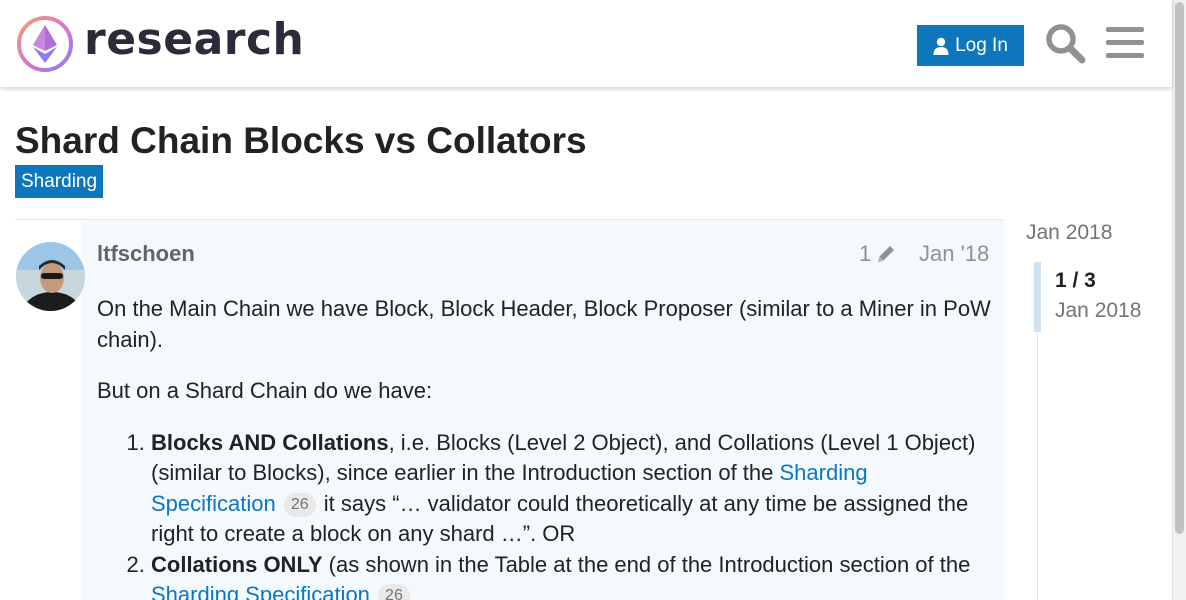  What do you see at coordinates (1037, 297) in the screenshot?
I see `timeline-handle` at bounding box center [1037, 297].